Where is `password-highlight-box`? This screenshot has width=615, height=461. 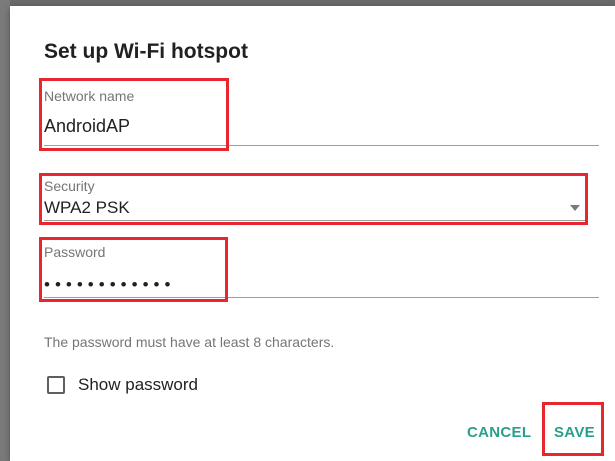 password-highlight-box is located at coordinates (133, 269).